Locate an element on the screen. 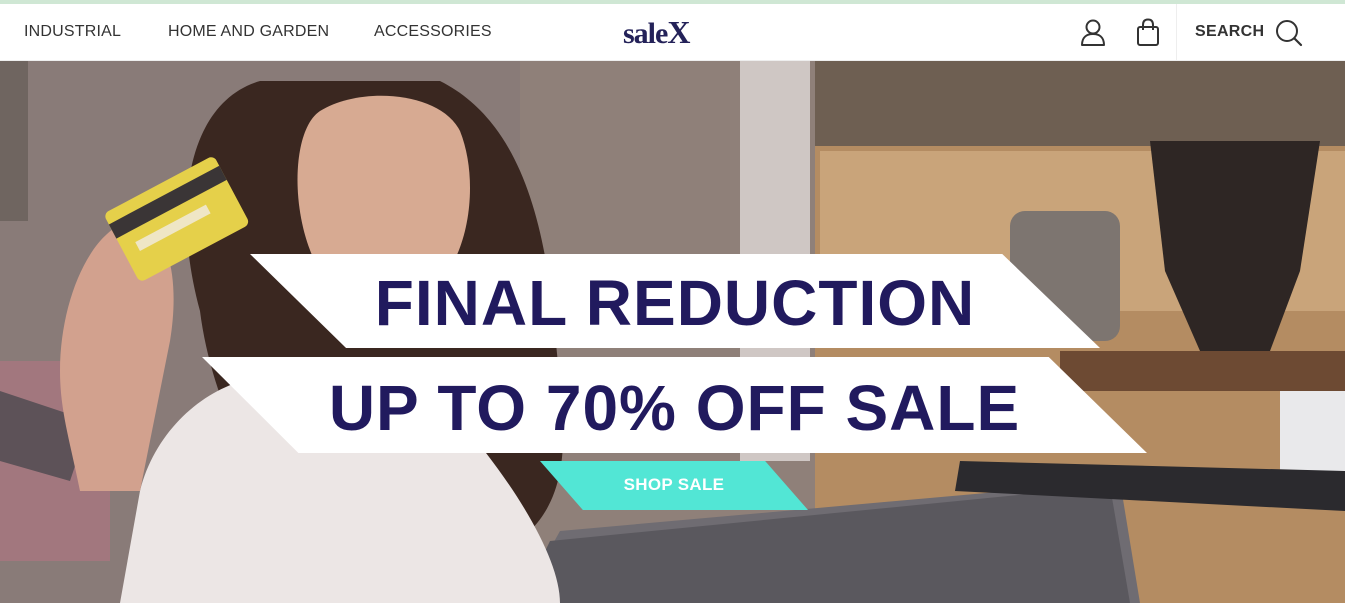  shop-sale-button: SHOP SALE is located at coordinates (674, 485).